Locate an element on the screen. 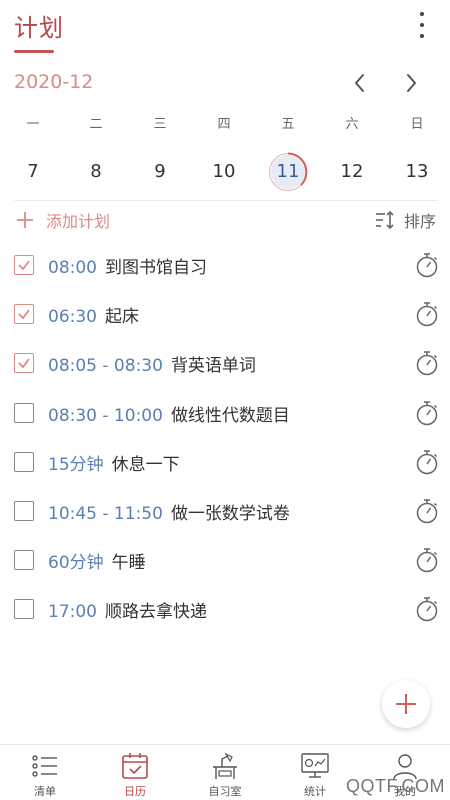 This screenshot has height=800, width=450. date-cell: 12 is located at coordinates (352, 172).